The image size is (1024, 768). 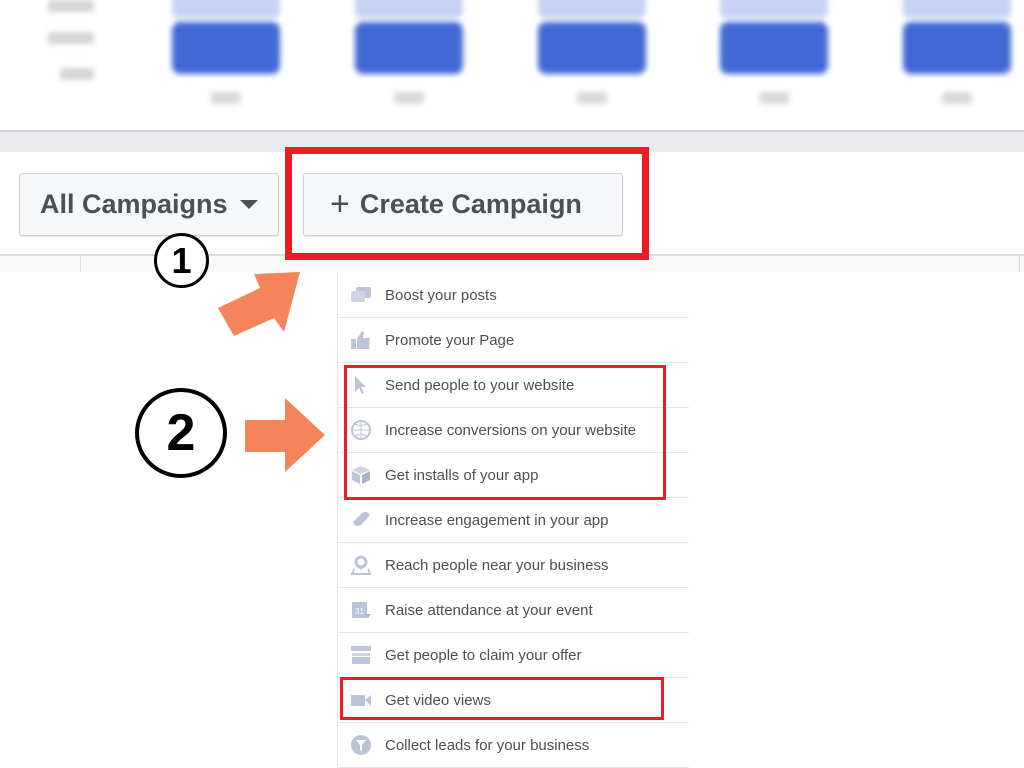 I want to click on arrow-1-icon, so click(x=259, y=304).